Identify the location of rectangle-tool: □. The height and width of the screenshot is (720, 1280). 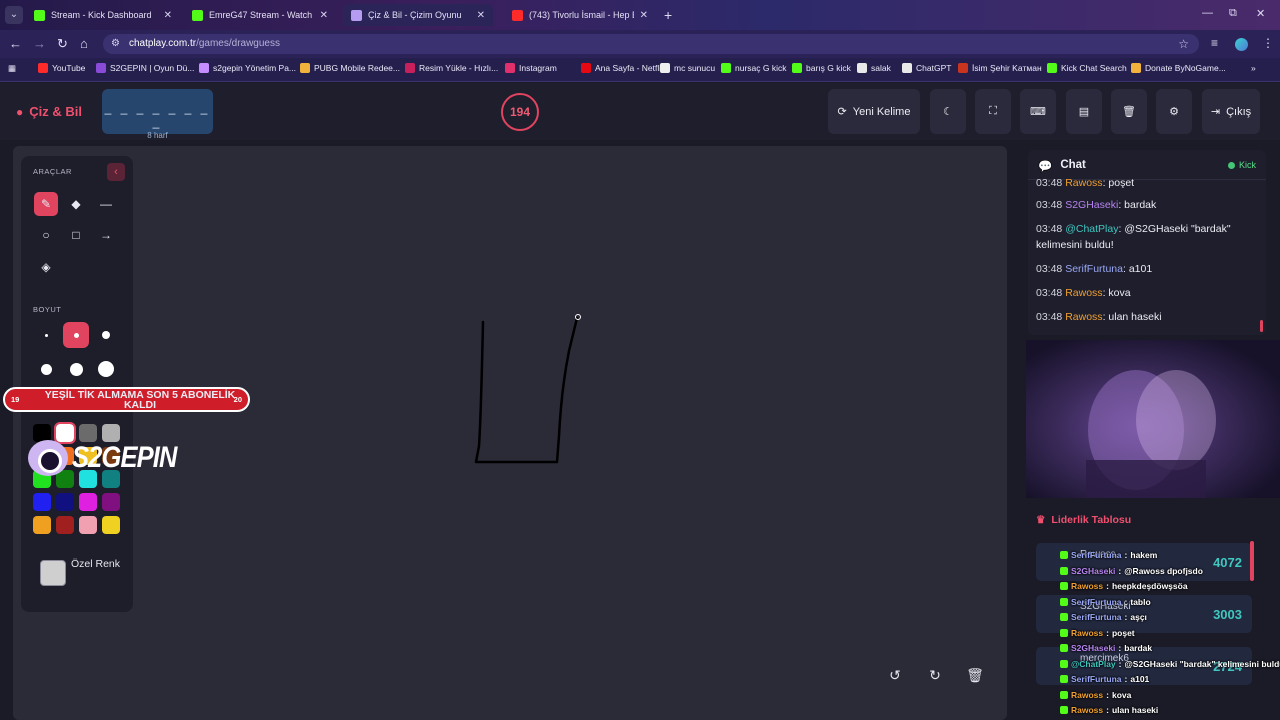
(76, 235).